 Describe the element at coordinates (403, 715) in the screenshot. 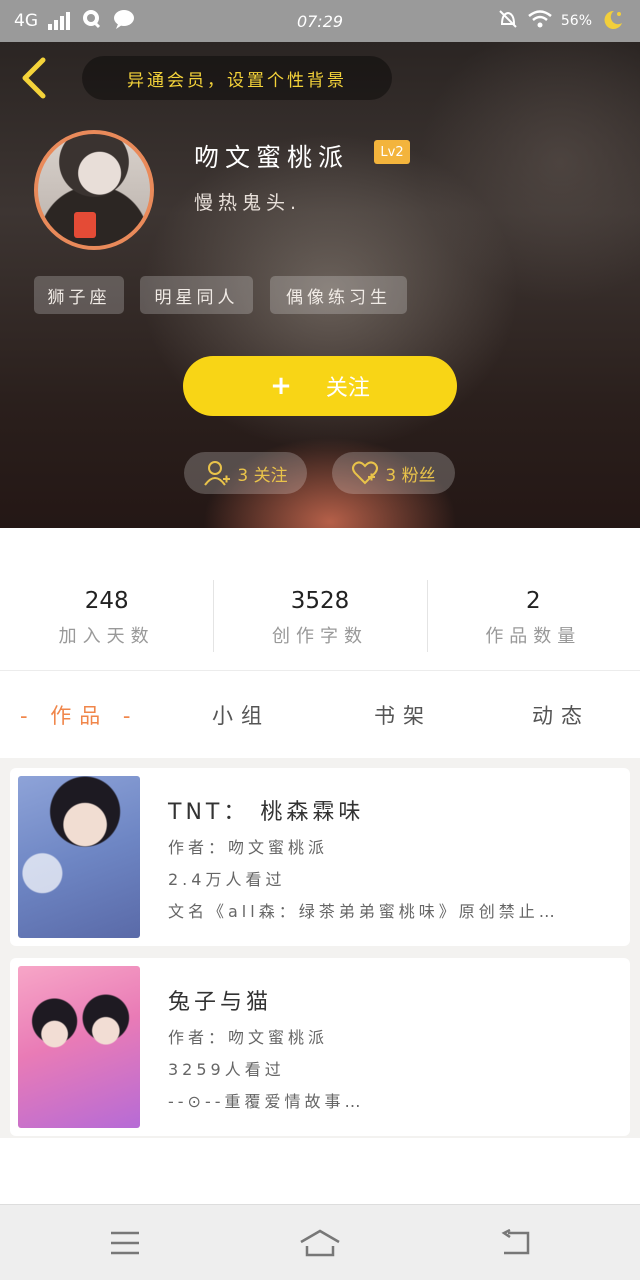

I see `tab-bookshelf: 书架` at that location.